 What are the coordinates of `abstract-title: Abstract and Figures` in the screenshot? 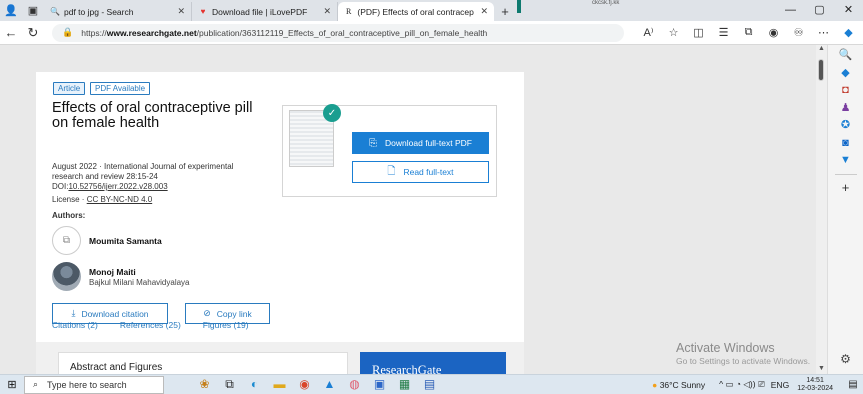 It's located at (116, 367).